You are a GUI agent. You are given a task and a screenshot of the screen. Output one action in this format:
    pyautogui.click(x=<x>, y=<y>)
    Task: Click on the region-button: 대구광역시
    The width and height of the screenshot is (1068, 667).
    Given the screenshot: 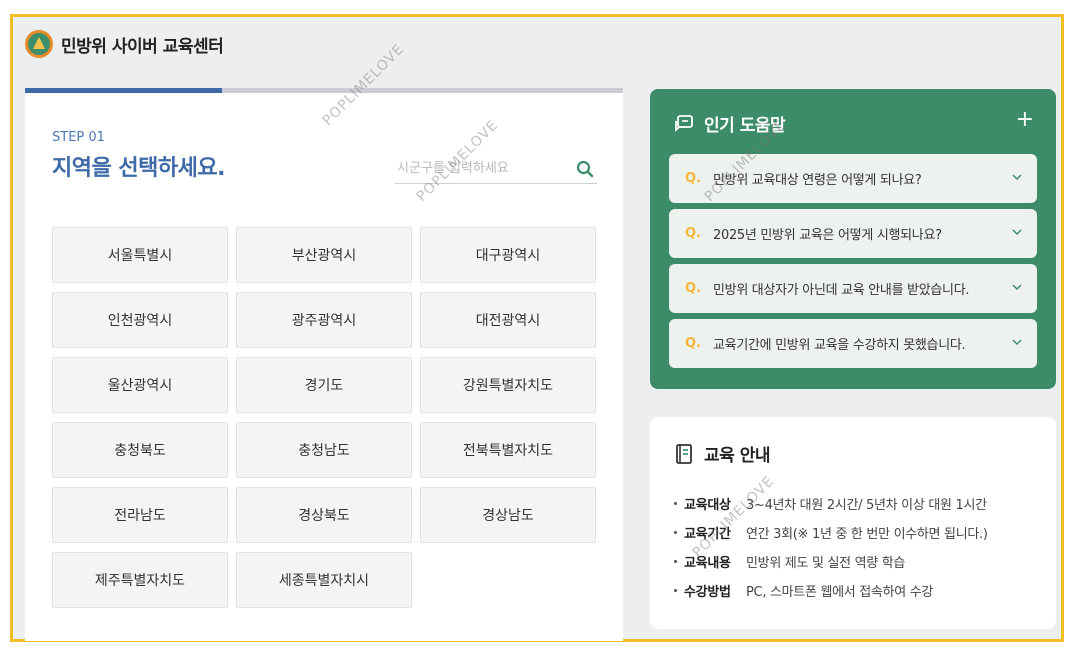 What is the action you would take?
    pyautogui.click(x=508, y=255)
    